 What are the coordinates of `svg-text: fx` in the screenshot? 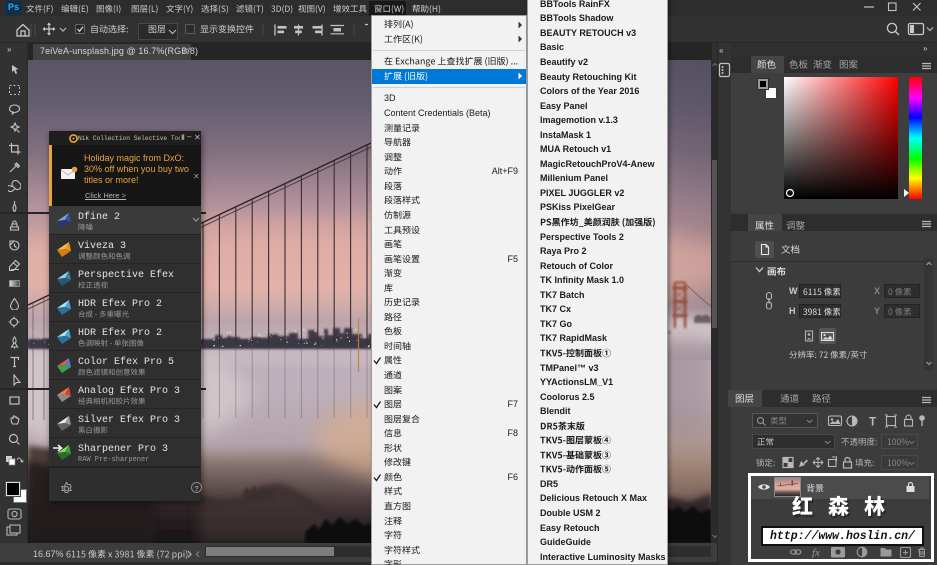 It's located at (816, 552).